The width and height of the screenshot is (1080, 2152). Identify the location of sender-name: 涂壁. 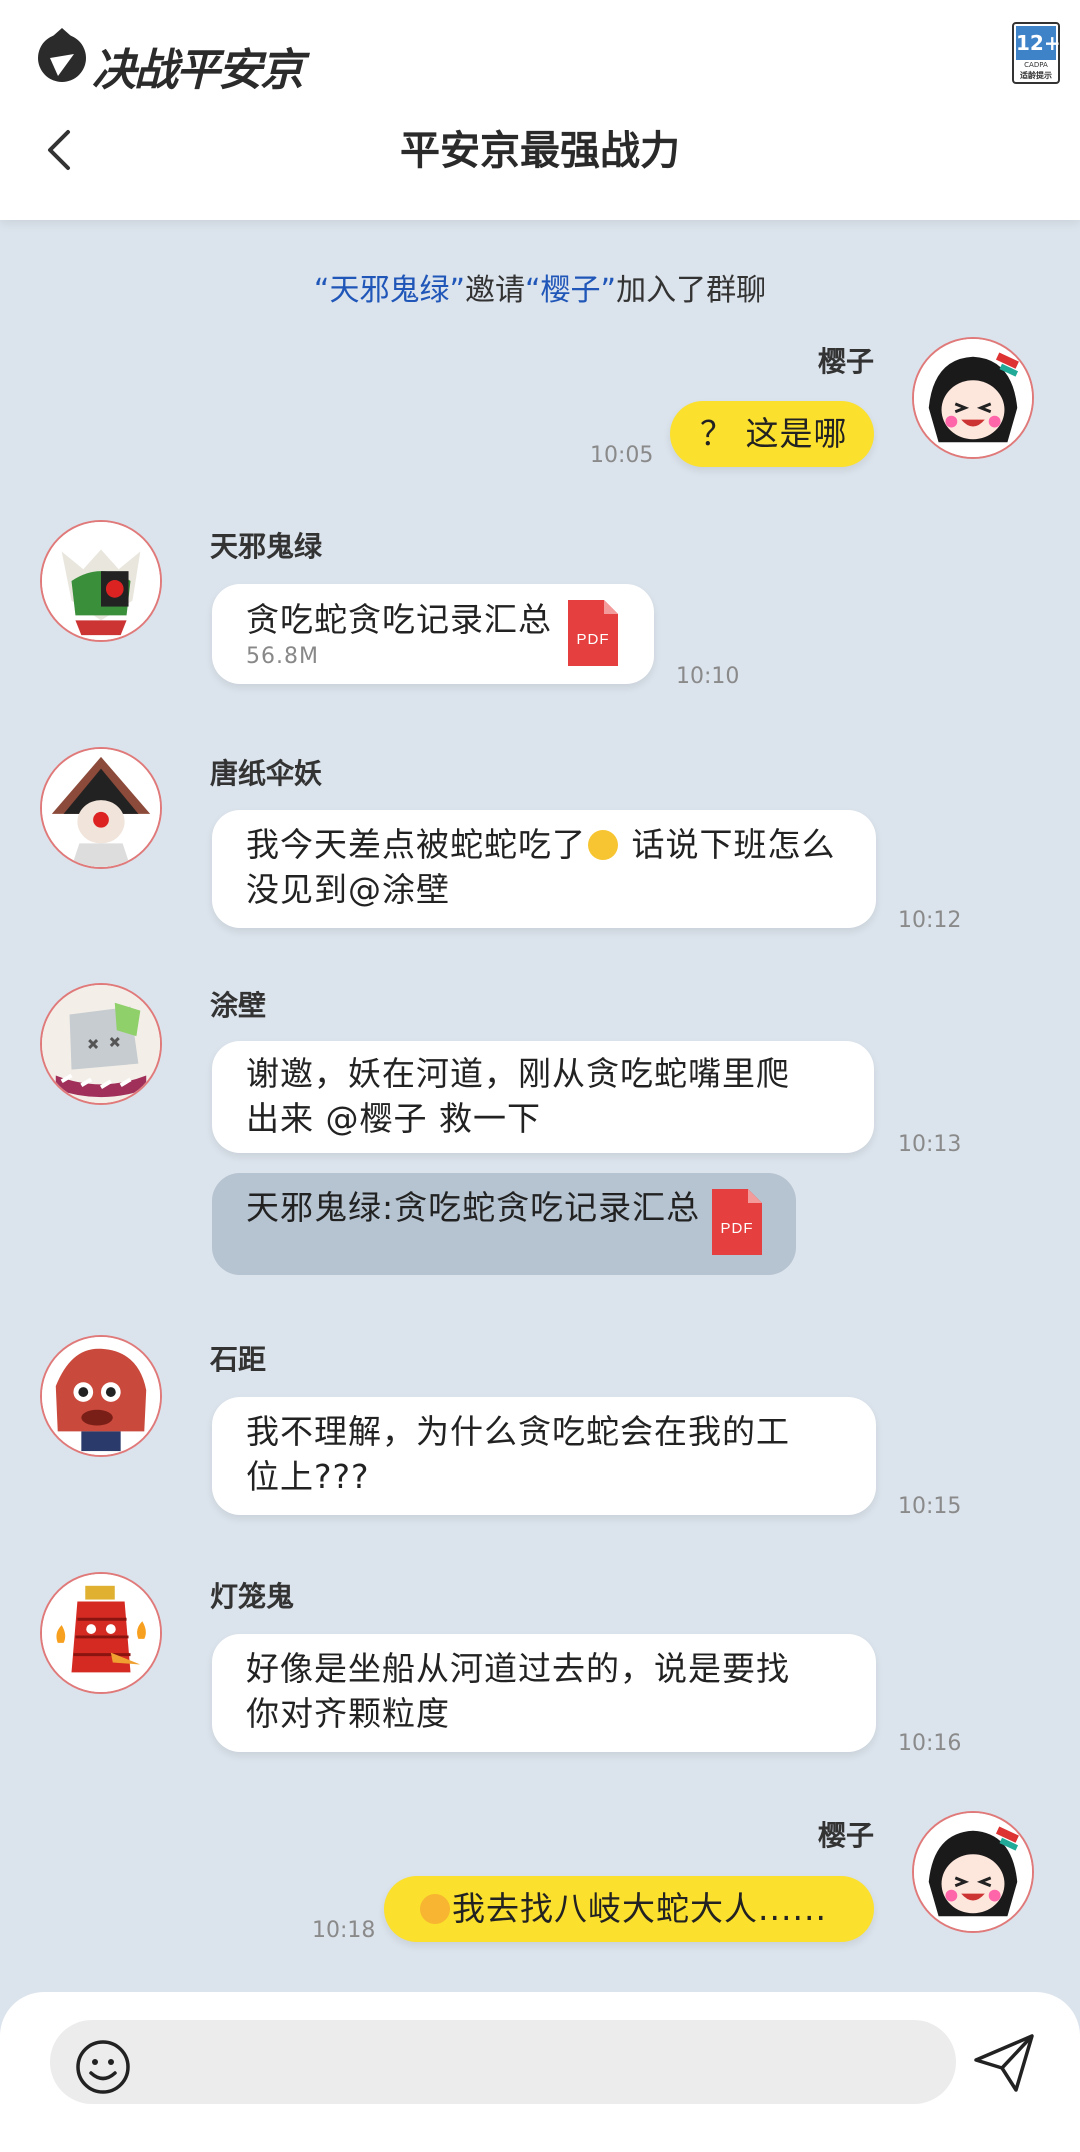
(238, 1005).